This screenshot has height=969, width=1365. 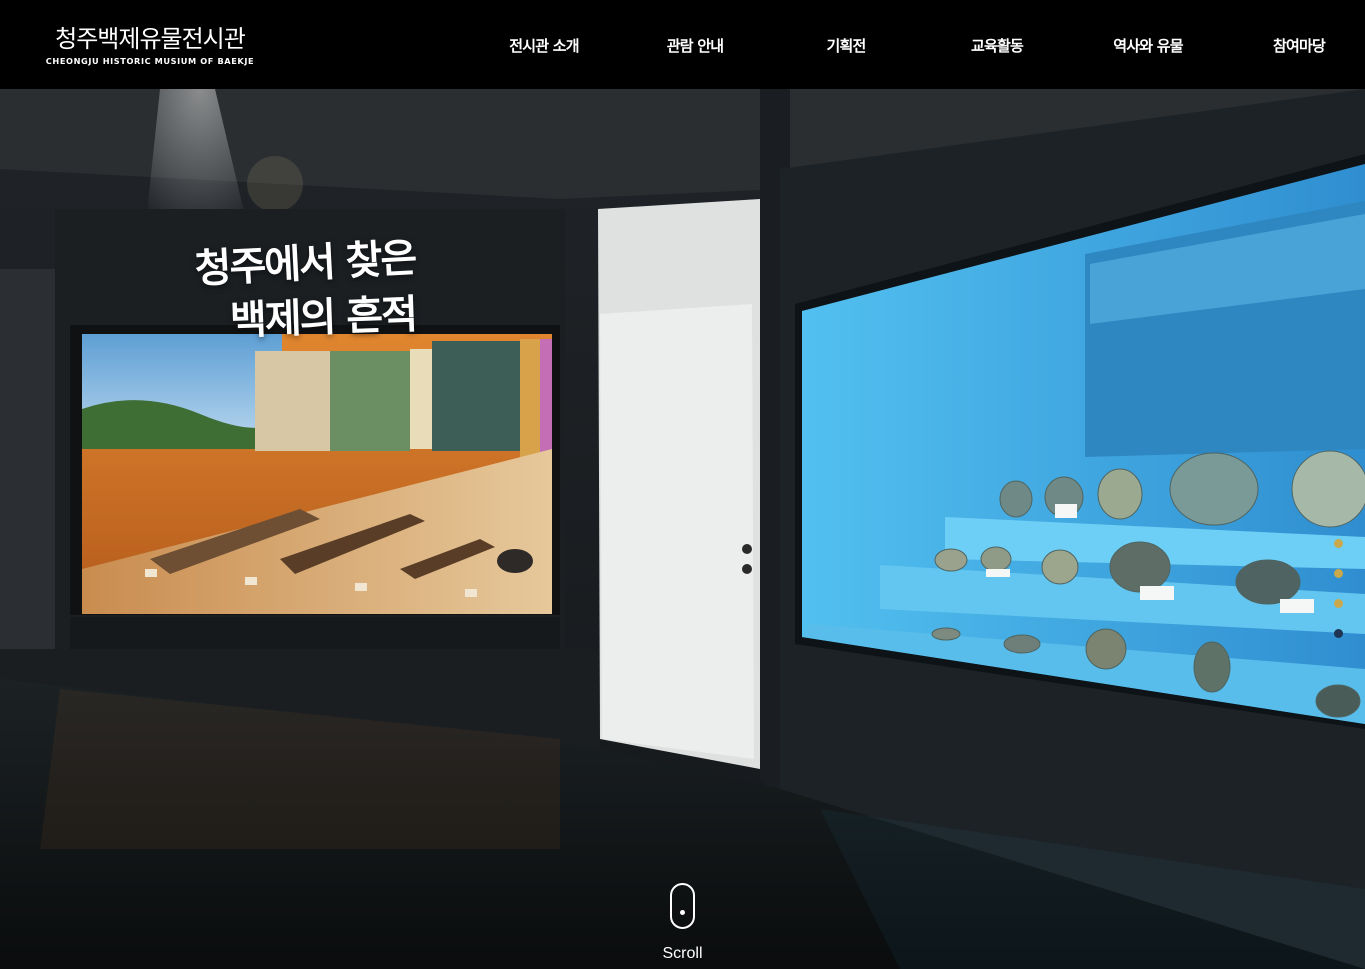 I want to click on hero-title-line2: 백제의 흔적, so click(x=323, y=317).